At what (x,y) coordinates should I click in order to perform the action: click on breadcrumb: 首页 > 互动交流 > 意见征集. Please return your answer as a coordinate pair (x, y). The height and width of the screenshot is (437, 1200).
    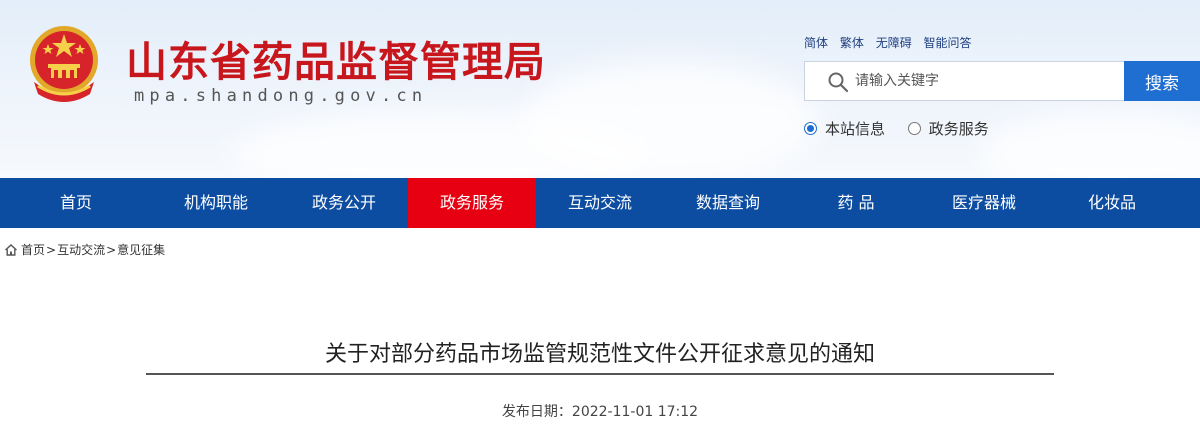
    Looking at the image, I should click on (84, 249).